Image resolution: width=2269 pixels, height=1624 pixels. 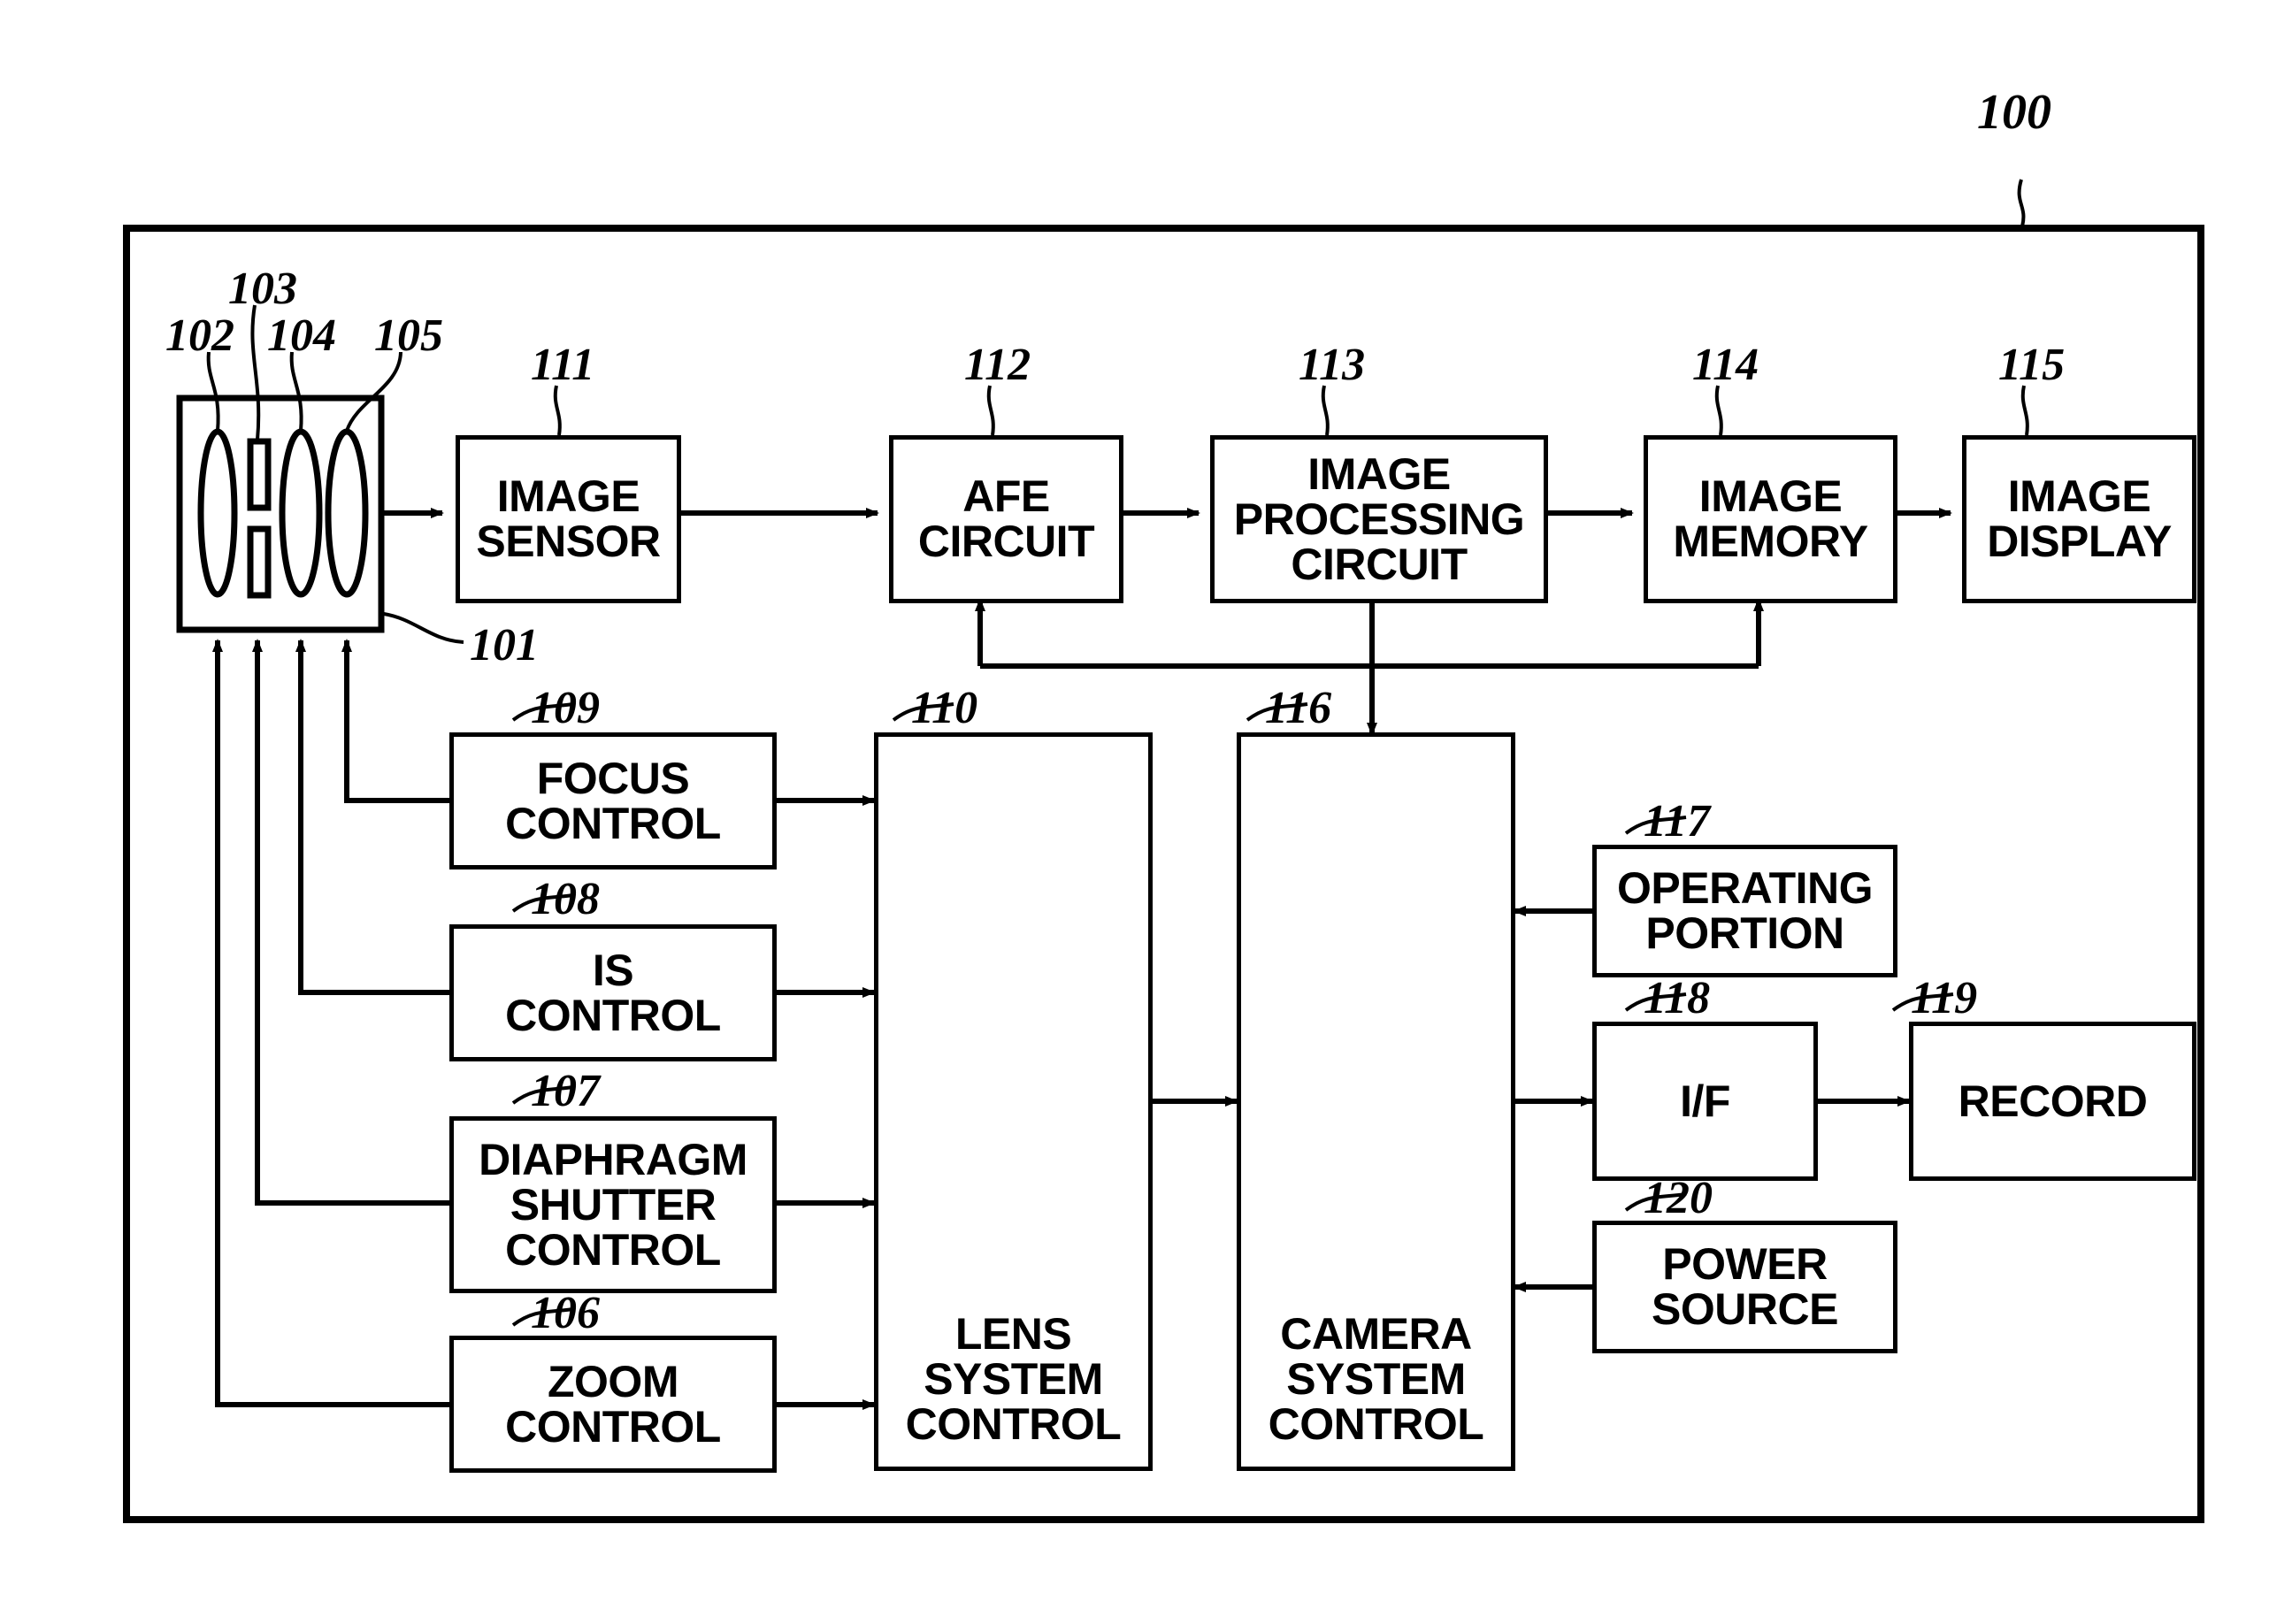 I want to click on ref-115: 115, so click(x=2032, y=365).